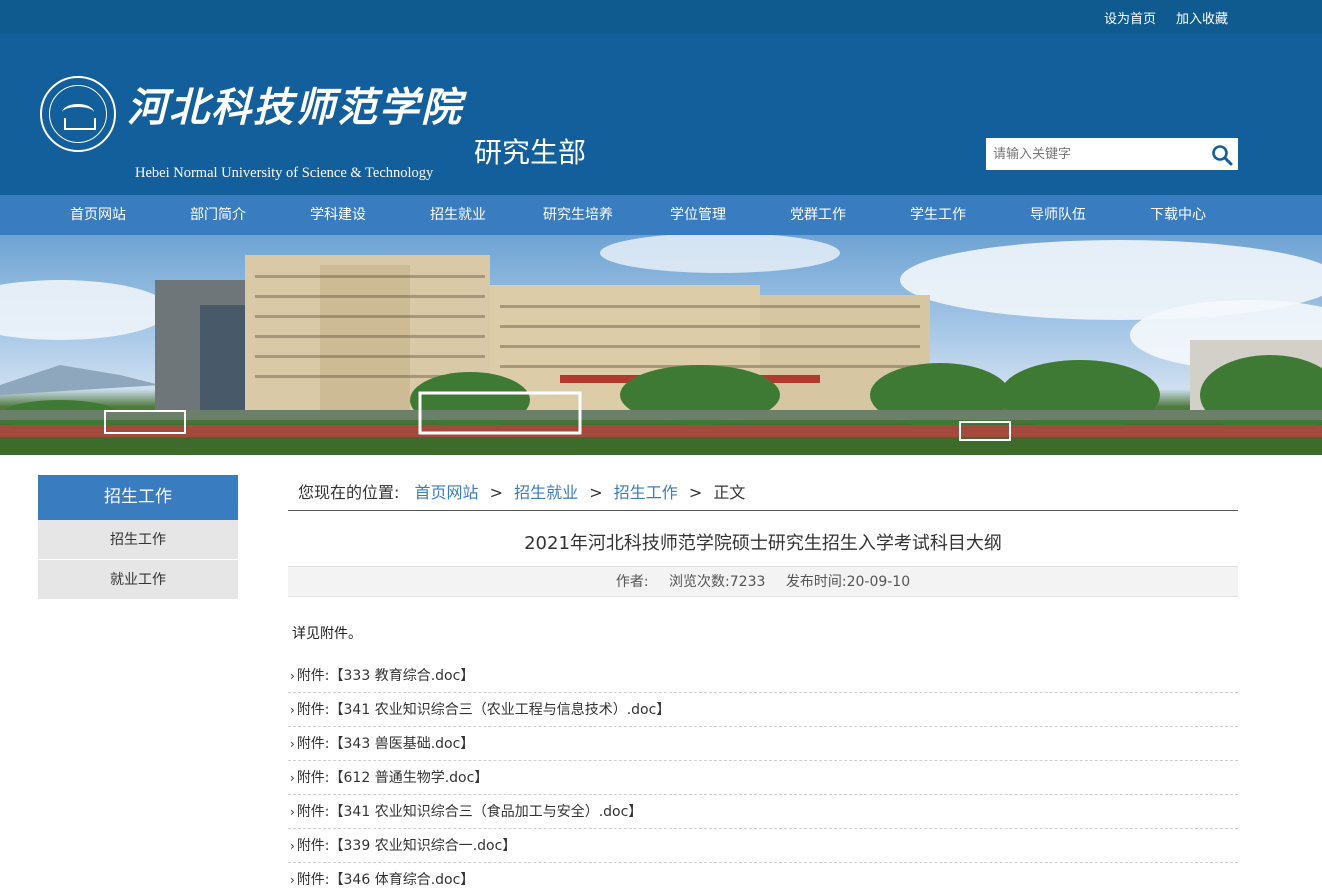 The width and height of the screenshot is (1322, 890). I want to click on publish-date: 20-09-10, so click(878, 582).